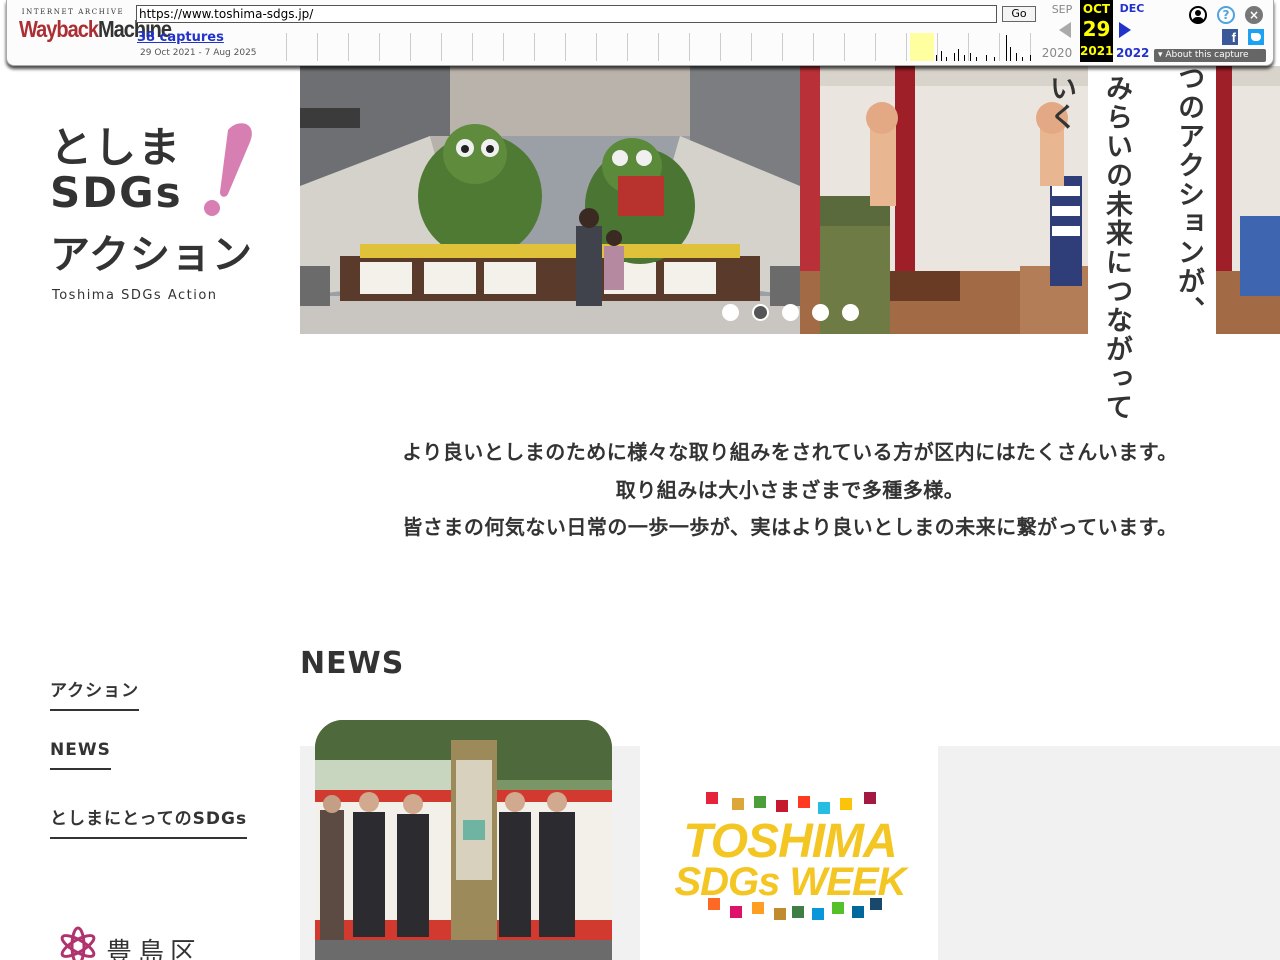 The width and height of the screenshot is (1280, 960). What do you see at coordinates (1132, 53) in the screenshot?
I see `wayback-next-year: 2022` at bounding box center [1132, 53].